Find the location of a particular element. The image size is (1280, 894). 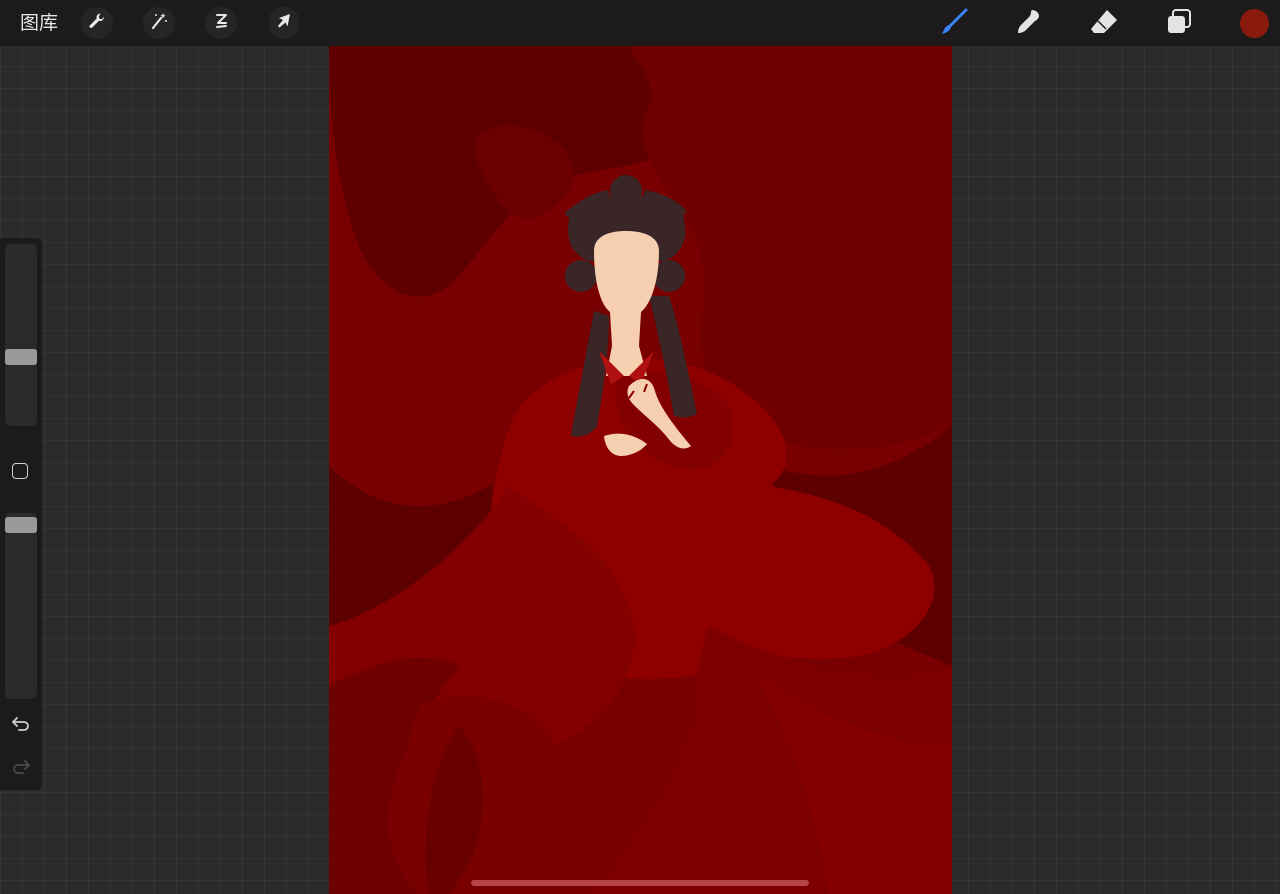

top-toolbar: 图库 is located at coordinates (640, 23).